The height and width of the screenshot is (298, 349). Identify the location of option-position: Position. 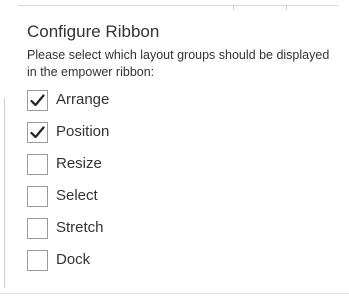
(184, 132).